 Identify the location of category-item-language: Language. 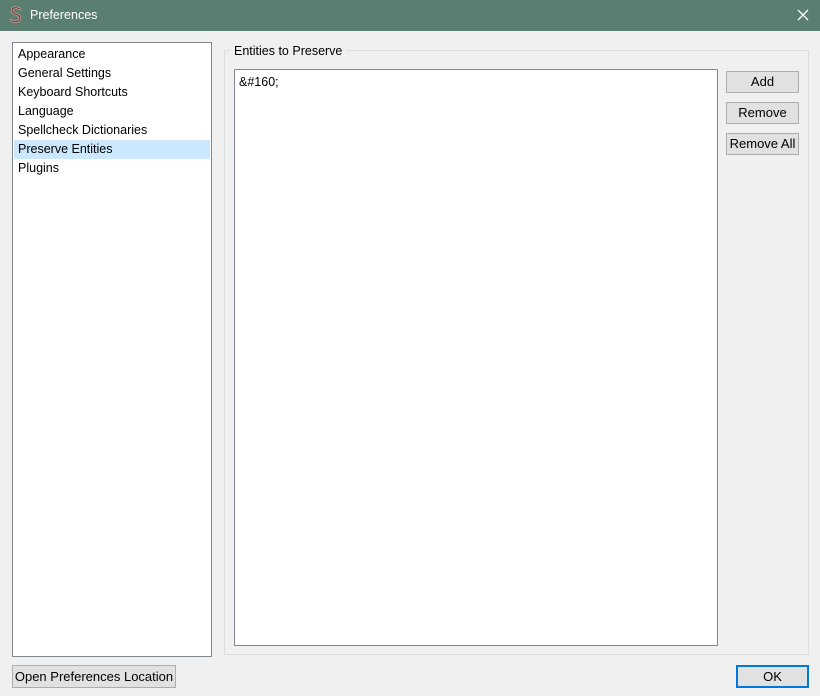
(112, 111).